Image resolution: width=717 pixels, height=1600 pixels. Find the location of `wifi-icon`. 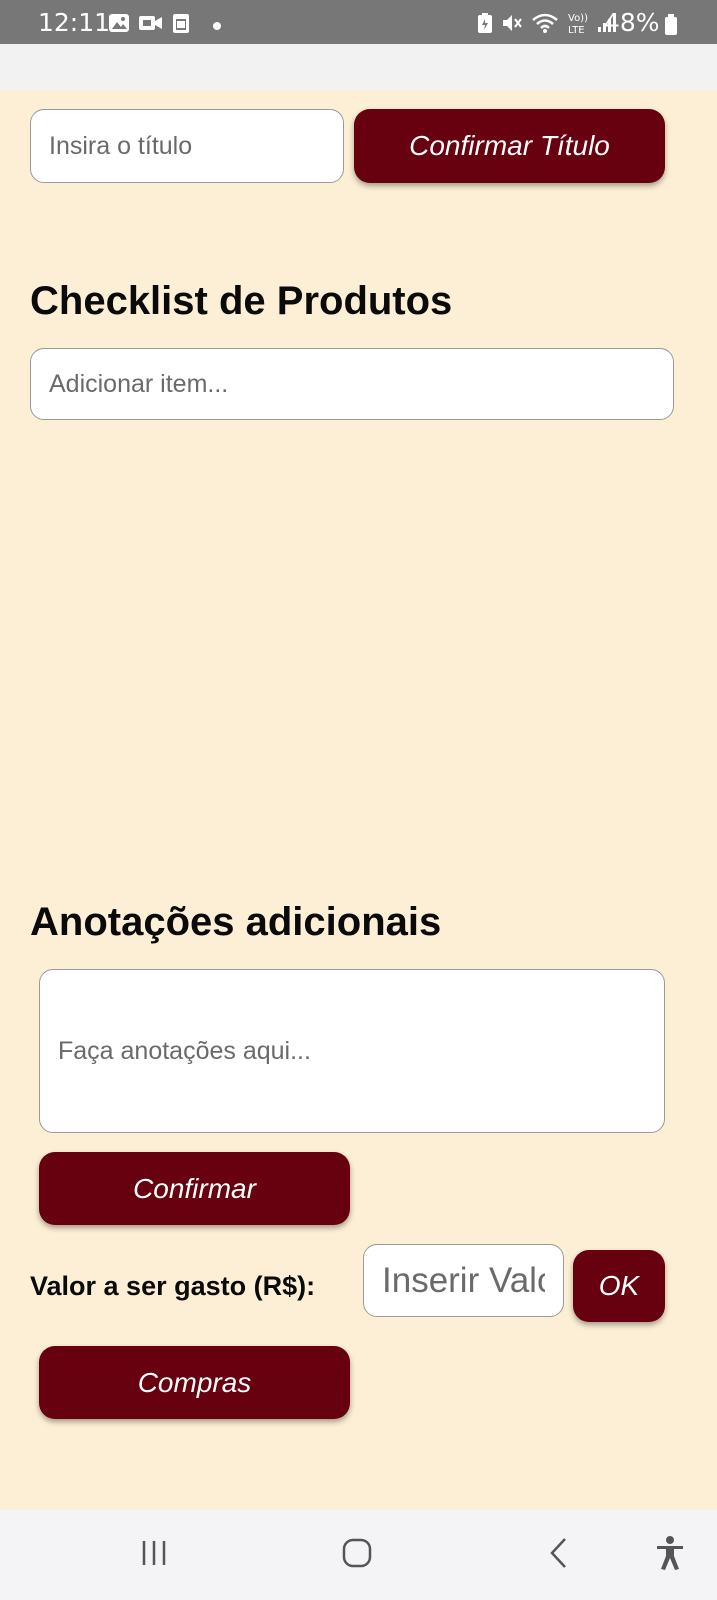

wifi-icon is located at coordinates (545, 25).